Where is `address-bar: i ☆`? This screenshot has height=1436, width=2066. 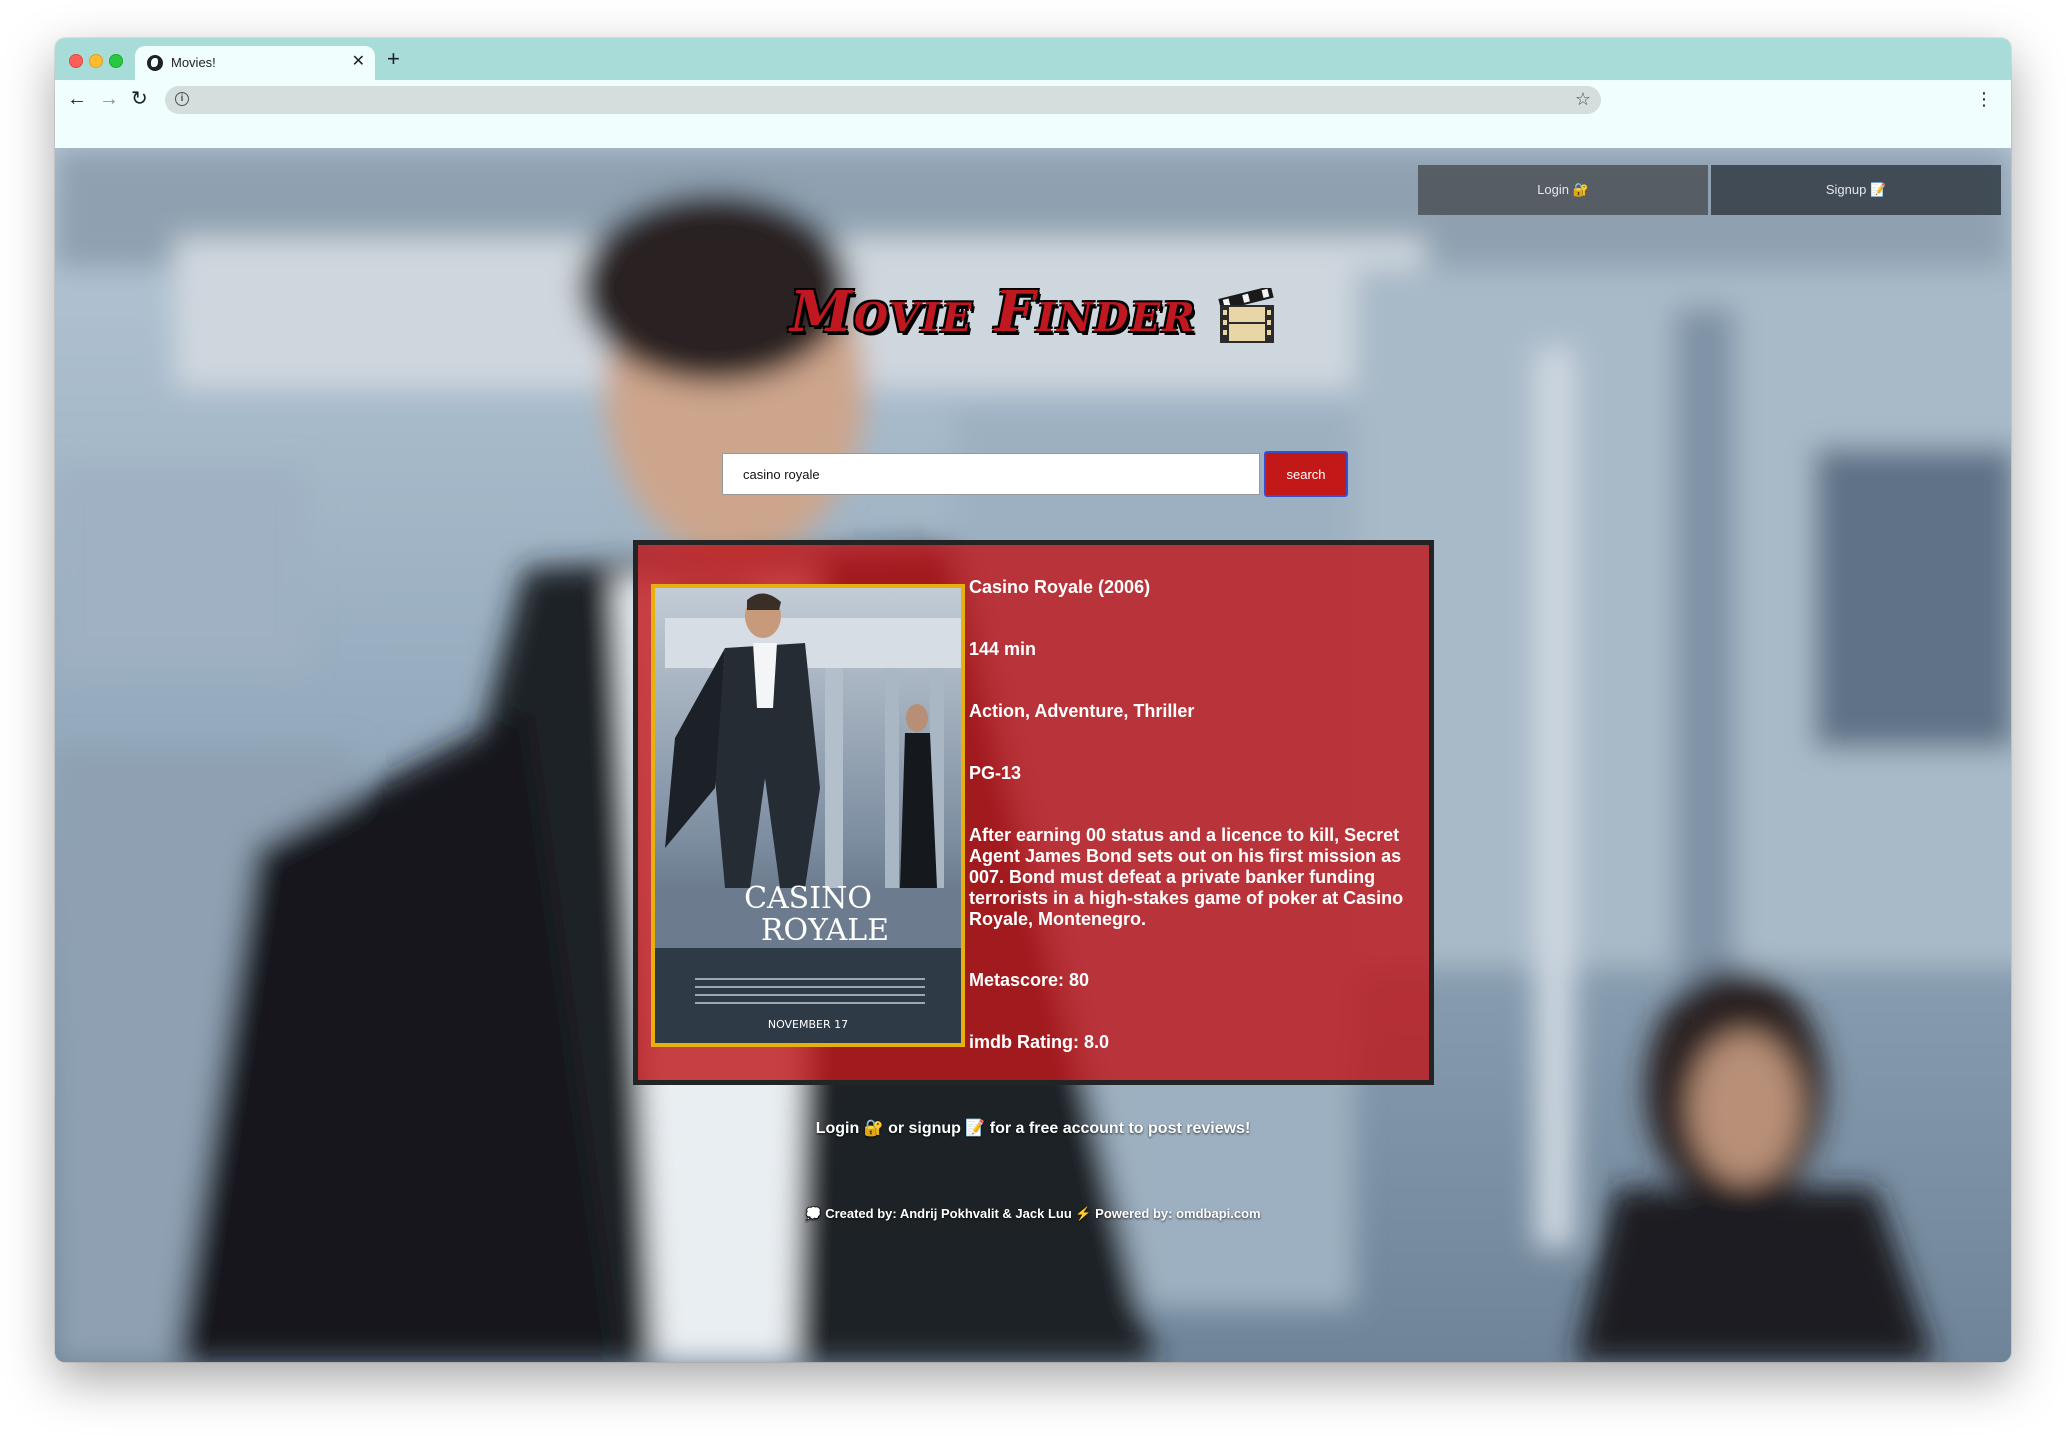
address-bar: i ☆ is located at coordinates (883, 100).